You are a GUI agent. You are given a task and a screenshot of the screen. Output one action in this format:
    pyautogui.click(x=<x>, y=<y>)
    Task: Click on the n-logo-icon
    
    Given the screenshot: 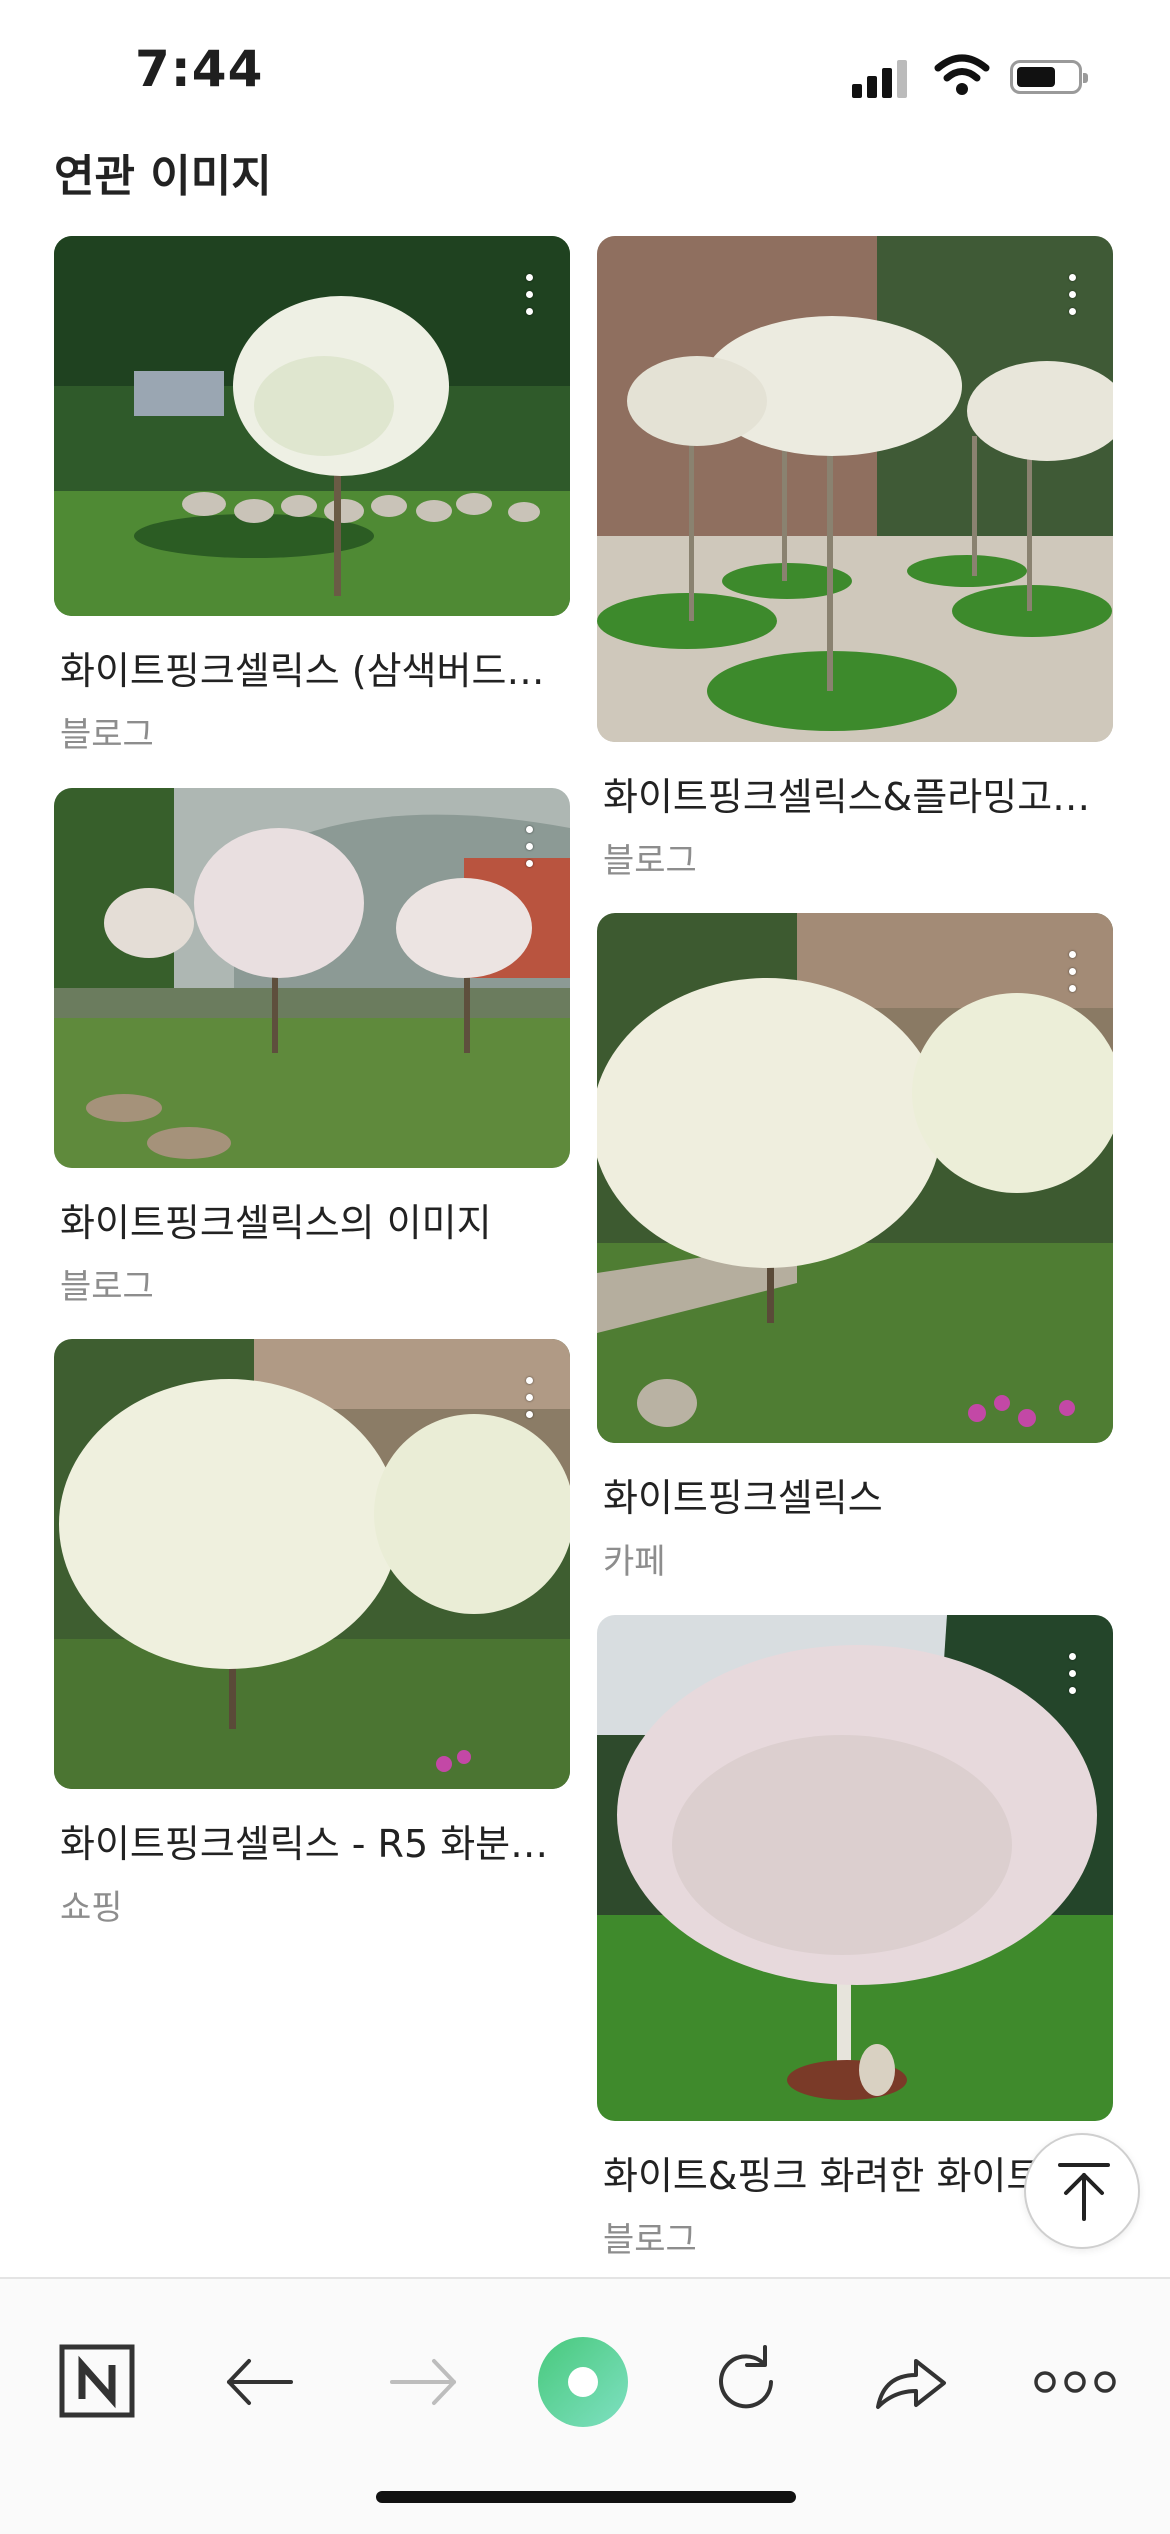 What is the action you would take?
    pyautogui.click(x=97, y=2381)
    